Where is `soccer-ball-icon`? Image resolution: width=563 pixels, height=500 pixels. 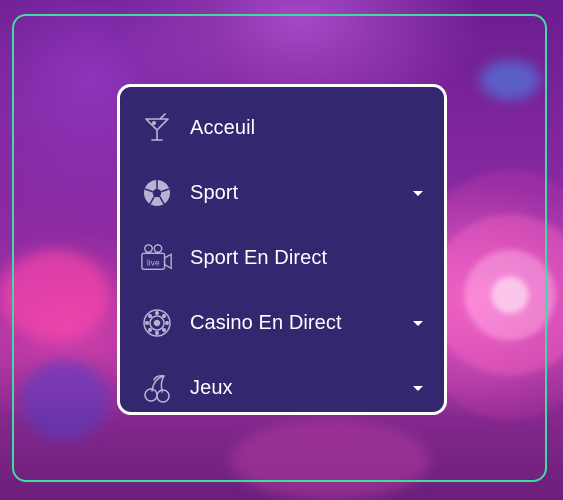 soccer-ball-icon is located at coordinates (157, 193).